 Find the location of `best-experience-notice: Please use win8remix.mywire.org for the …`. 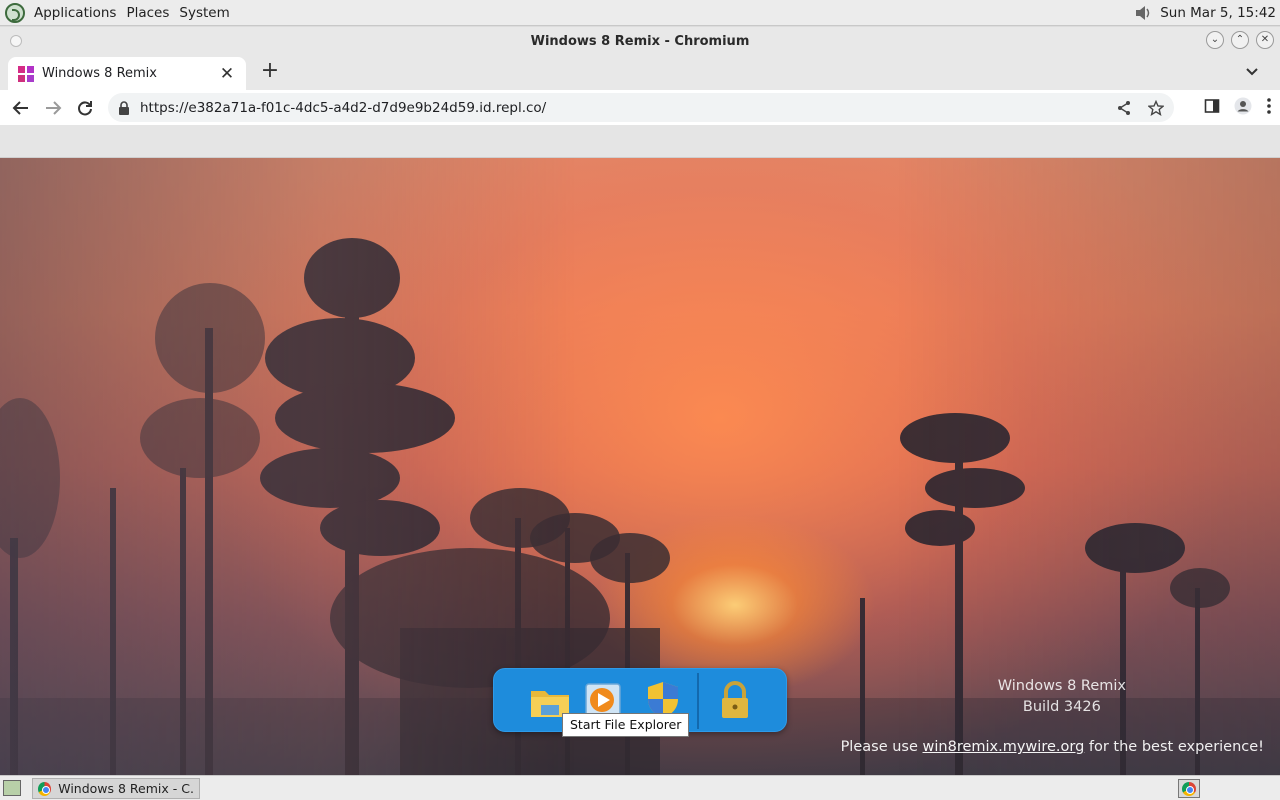

best-experience-notice: Please use win8remix.mywire.org for the … is located at coordinates (1052, 747).